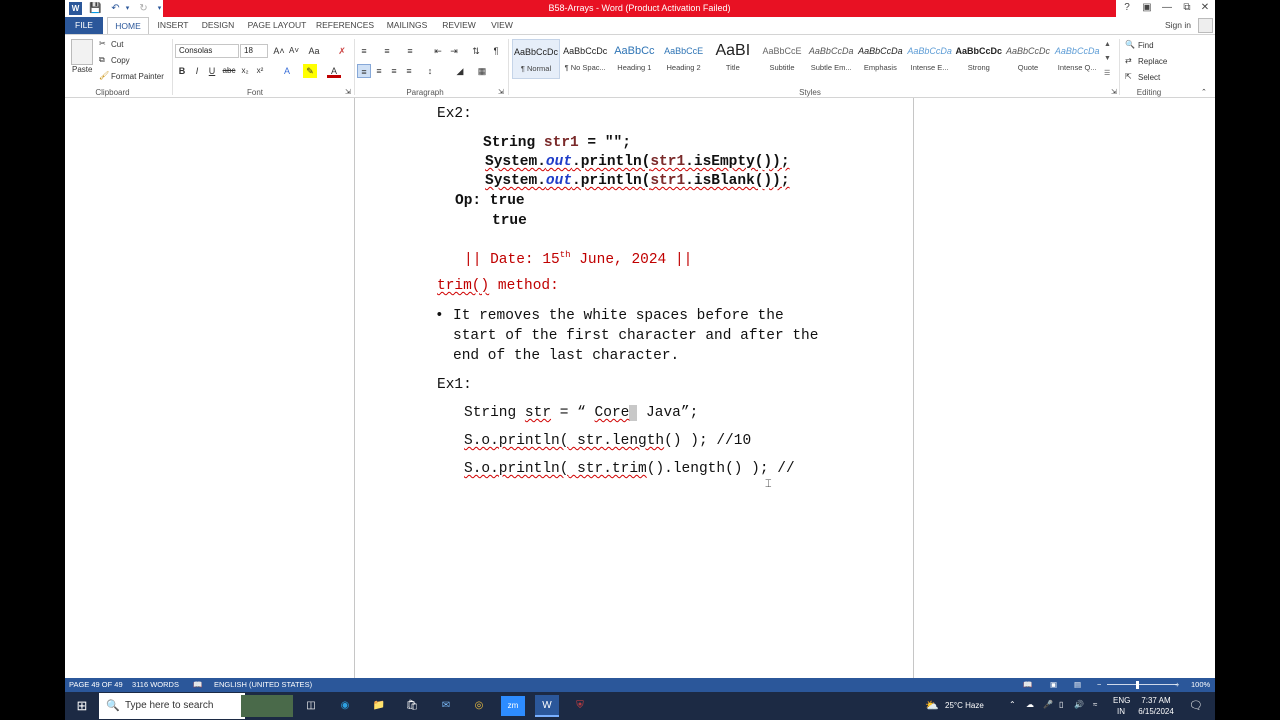 Image resolution: width=1280 pixels, height=720 pixels. I want to click on restore-icon: ⧉, so click(1187, 8).